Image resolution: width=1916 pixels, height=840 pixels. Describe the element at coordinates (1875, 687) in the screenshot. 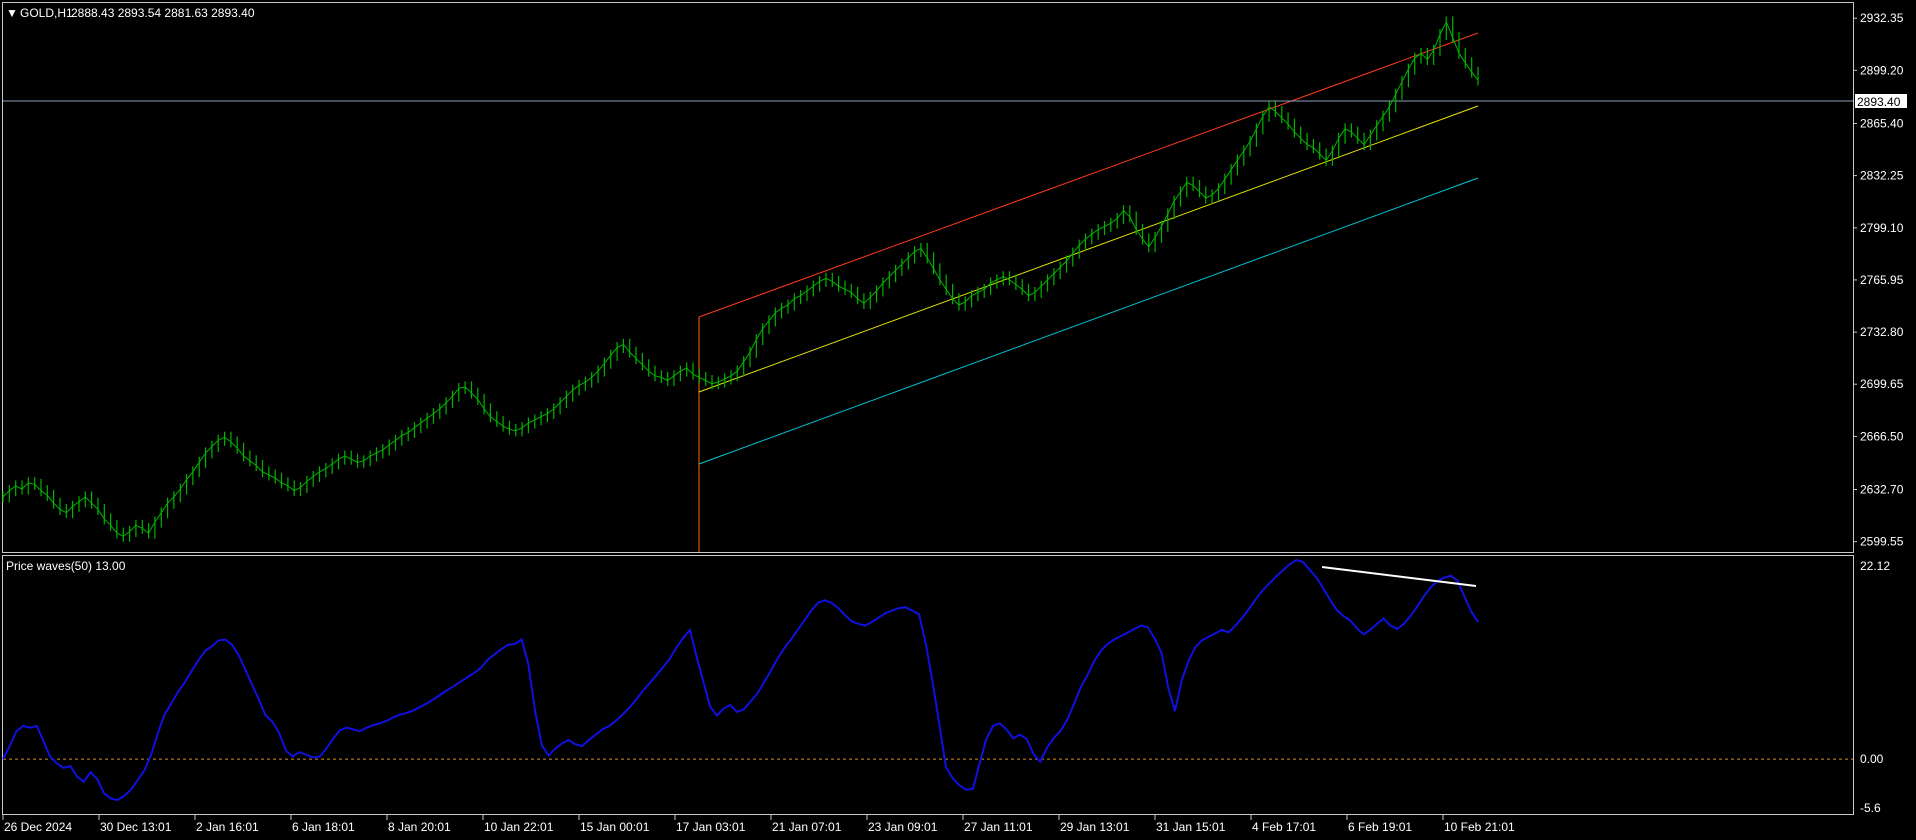

I see `indicator-axis: 22.12 0.00 -5.6` at that location.